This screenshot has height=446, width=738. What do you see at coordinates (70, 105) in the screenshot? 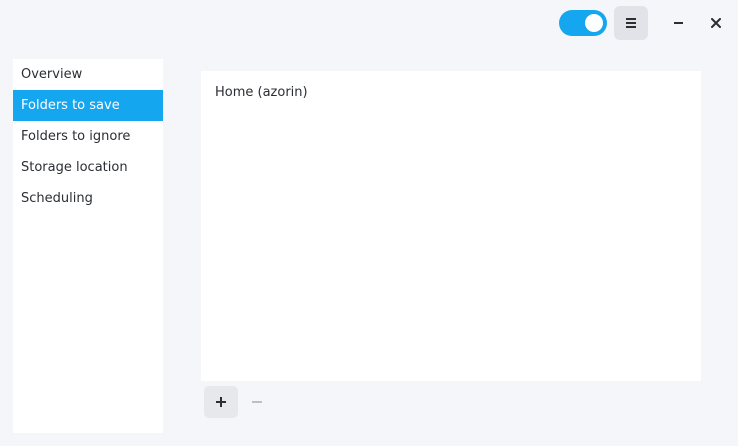
I see `sidebar-item-label: Folders to save` at bounding box center [70, 105].